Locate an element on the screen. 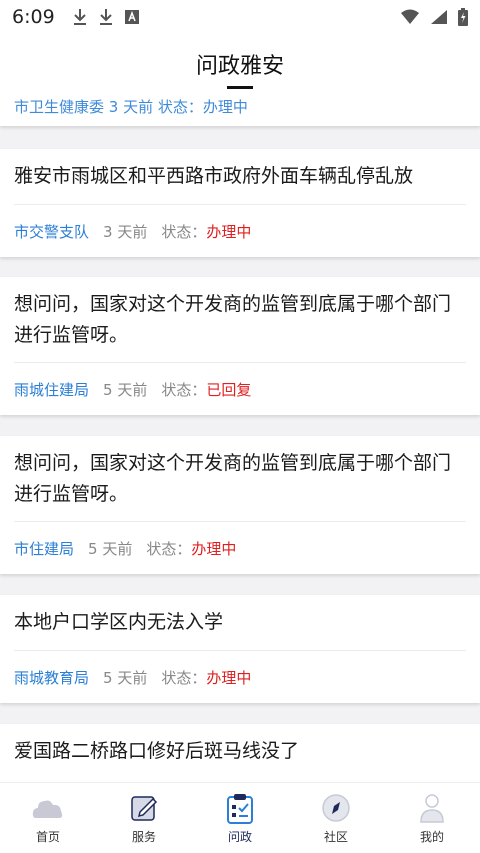 The image size is (480, 853). bottom-nav: 首页 服务 问政 社区 我的 is located at coordinates (240, 817).